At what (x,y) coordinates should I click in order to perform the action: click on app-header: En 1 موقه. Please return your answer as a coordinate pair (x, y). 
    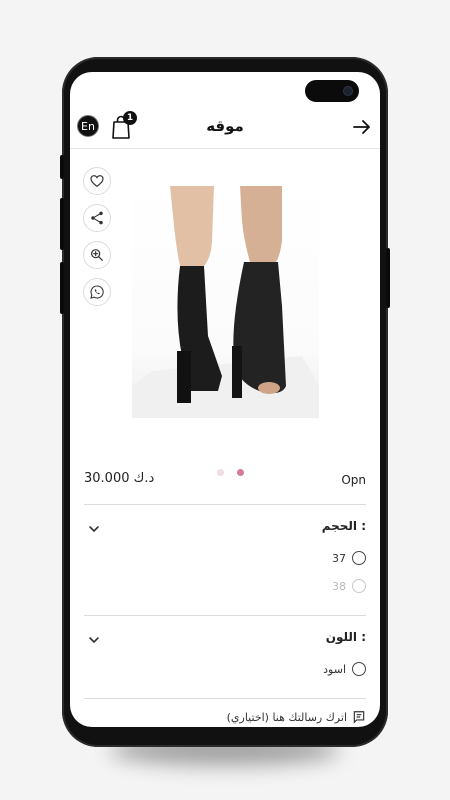
    Looking at the image, I should click on (225, 129).